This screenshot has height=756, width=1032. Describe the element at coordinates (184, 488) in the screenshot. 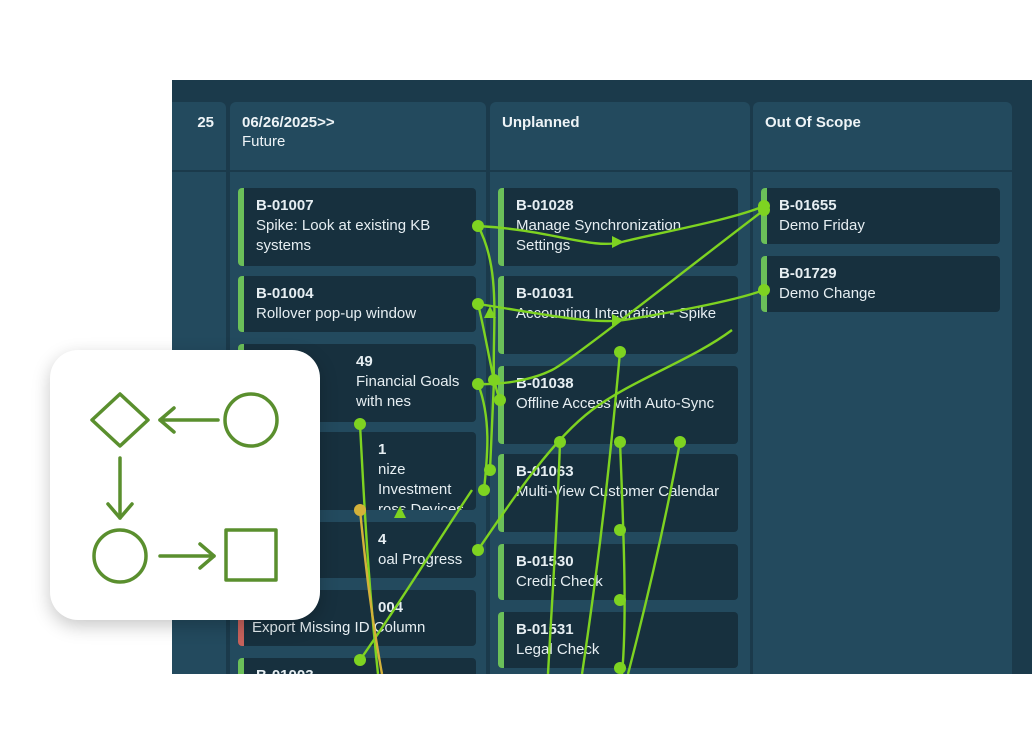

I see `workflow-icon` at that location.